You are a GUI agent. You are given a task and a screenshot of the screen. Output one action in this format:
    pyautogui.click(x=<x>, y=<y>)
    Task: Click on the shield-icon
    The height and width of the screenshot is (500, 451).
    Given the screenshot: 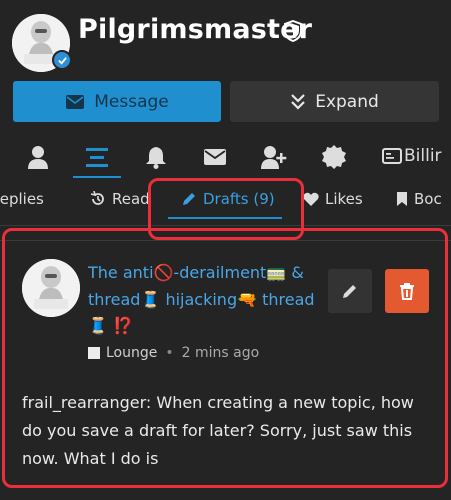 What is the action you would take?
    pyautogui.click(x=293, y=31)
    